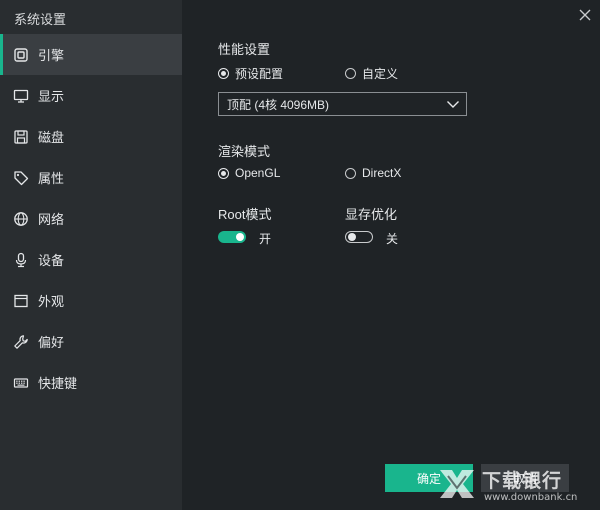 This screenshot has width=600, height=510. What do you see at coordinates (392, 239) in the screenshot?
I see `vram-optimization-state: 关` at bounding box center [392, 239].